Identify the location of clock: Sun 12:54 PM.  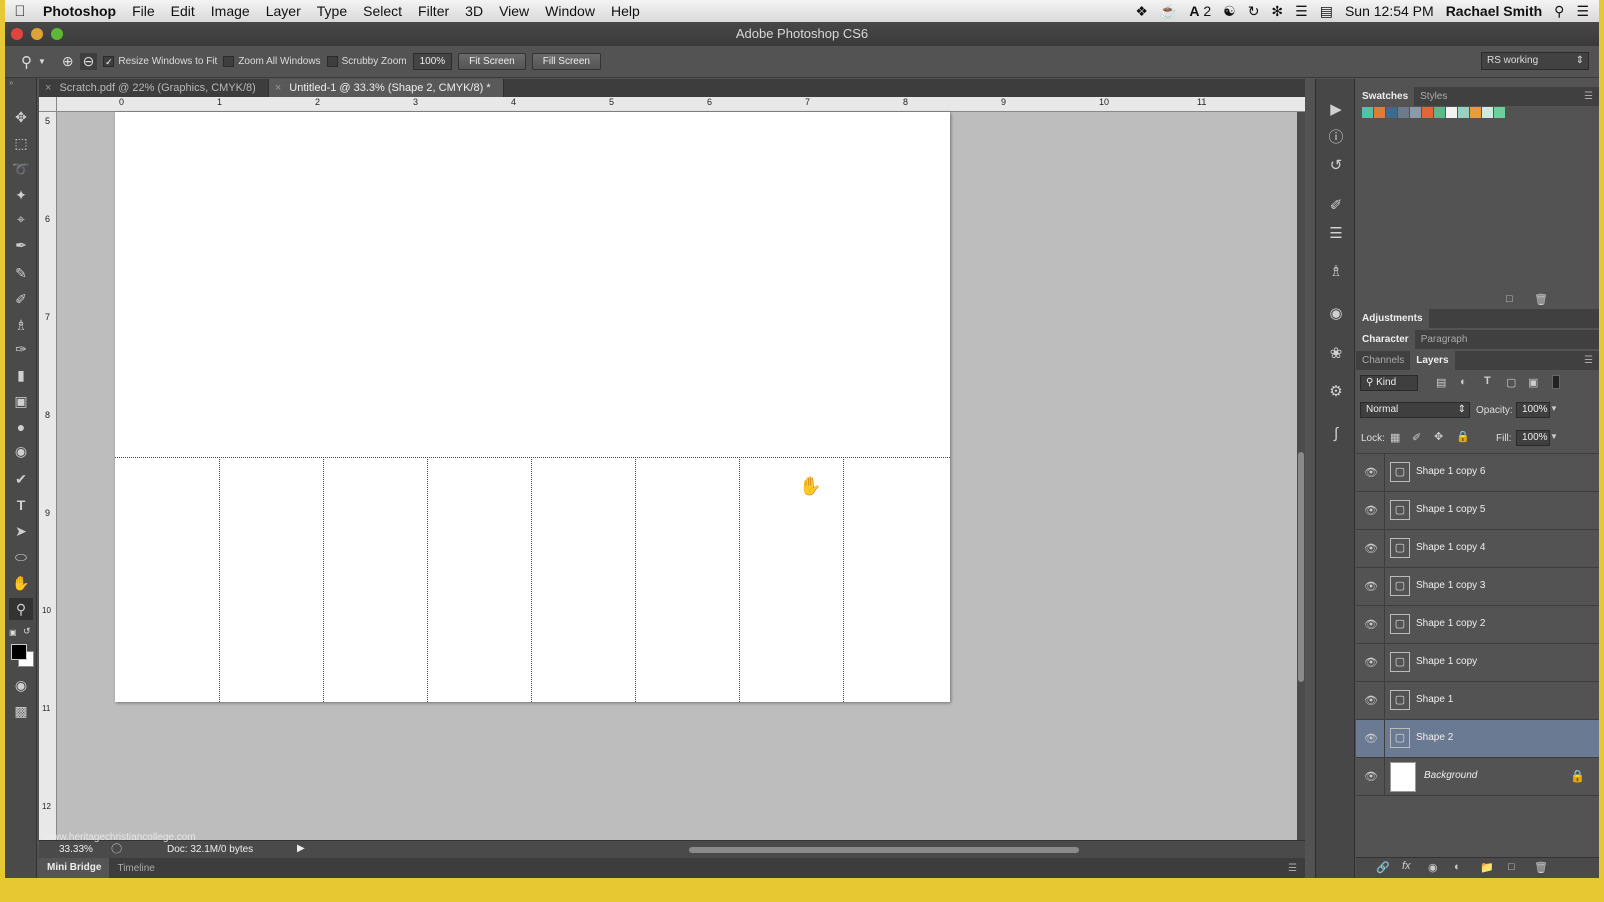
(1389, 11).